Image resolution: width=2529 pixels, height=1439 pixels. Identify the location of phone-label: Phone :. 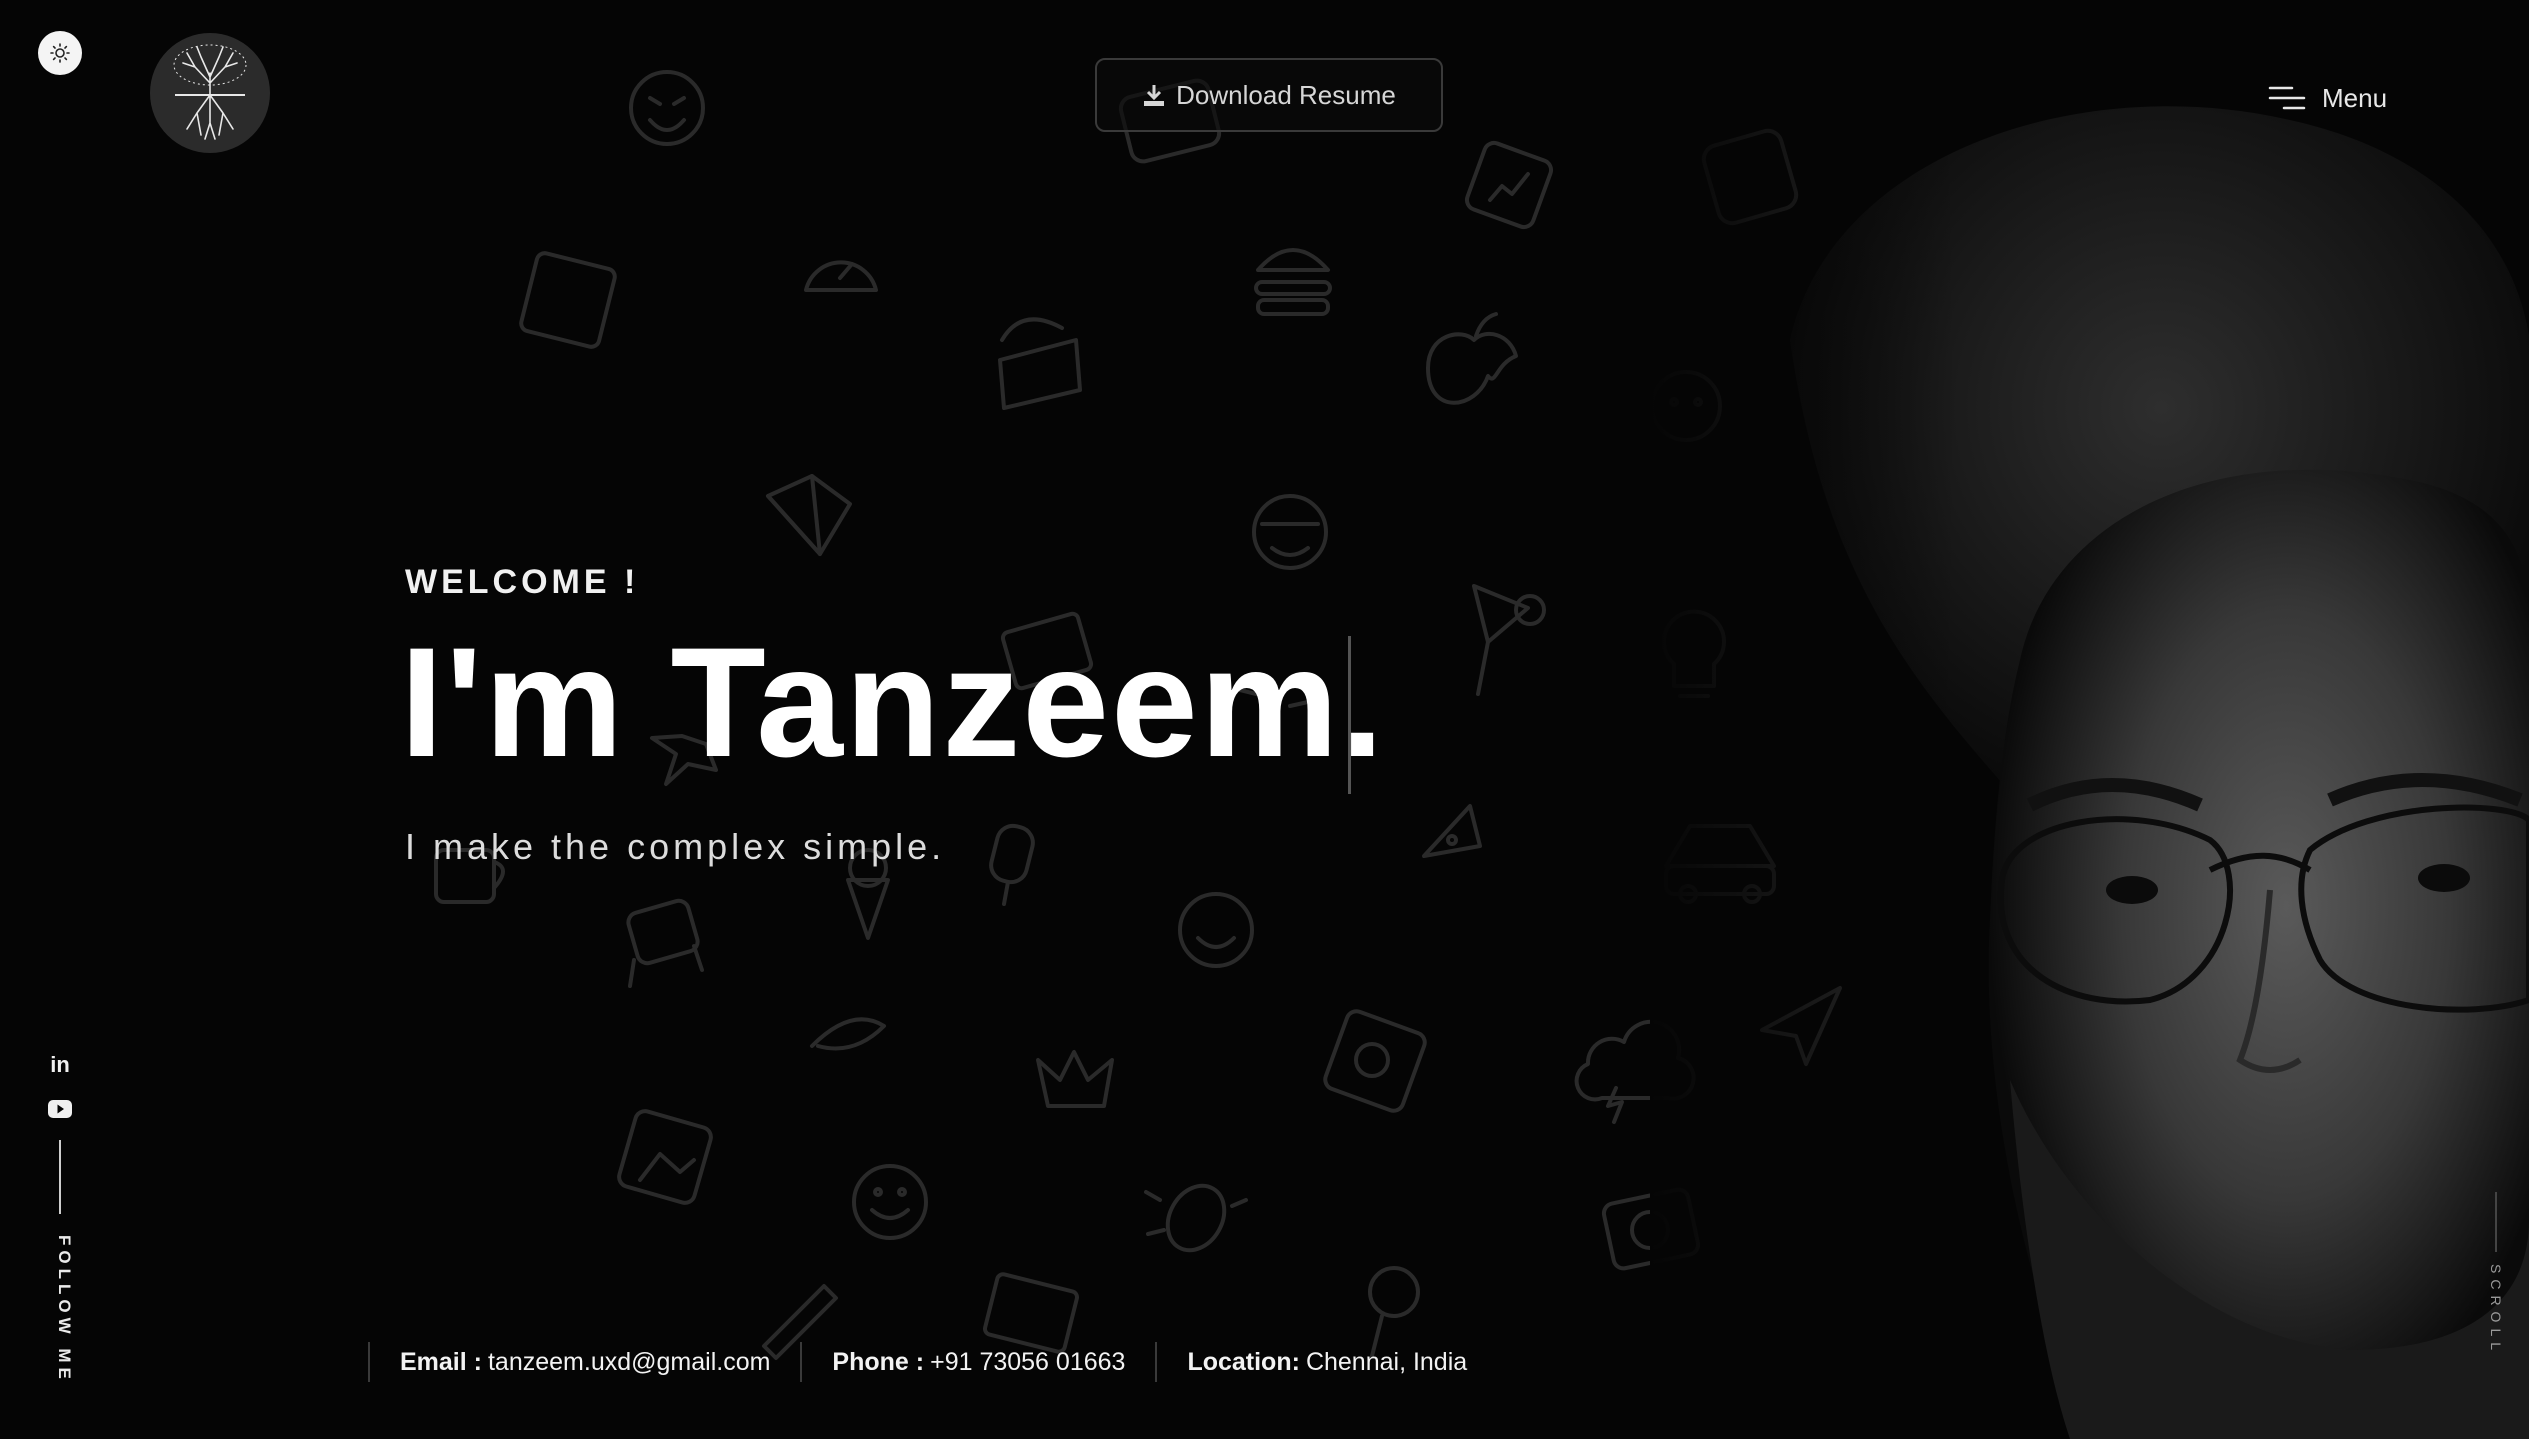
(878, 1361).